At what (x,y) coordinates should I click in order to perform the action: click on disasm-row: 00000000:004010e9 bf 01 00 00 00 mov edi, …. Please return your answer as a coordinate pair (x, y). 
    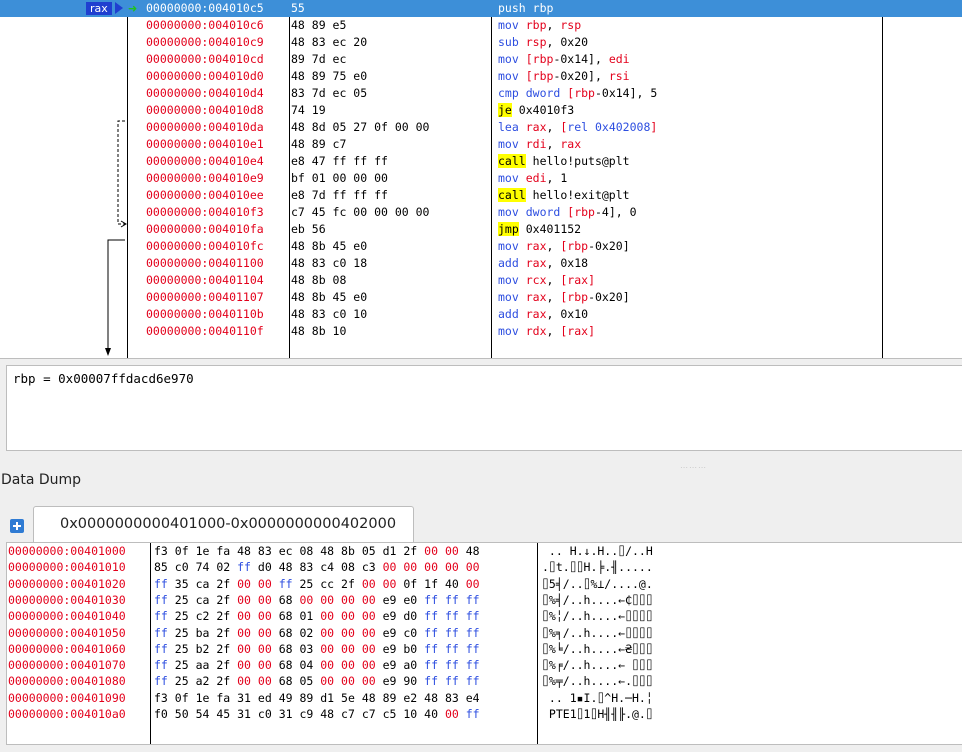
    Looking at the image, I should click on (481, 178).